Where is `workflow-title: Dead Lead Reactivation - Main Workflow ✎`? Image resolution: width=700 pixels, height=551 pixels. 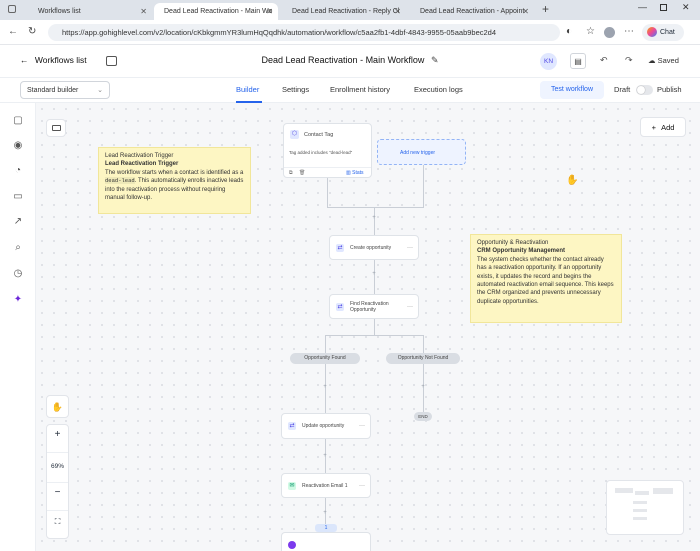
workflow-title: Dead Lead Reactivation - Main Workflow ✎ is located at coordinates (350, 60).